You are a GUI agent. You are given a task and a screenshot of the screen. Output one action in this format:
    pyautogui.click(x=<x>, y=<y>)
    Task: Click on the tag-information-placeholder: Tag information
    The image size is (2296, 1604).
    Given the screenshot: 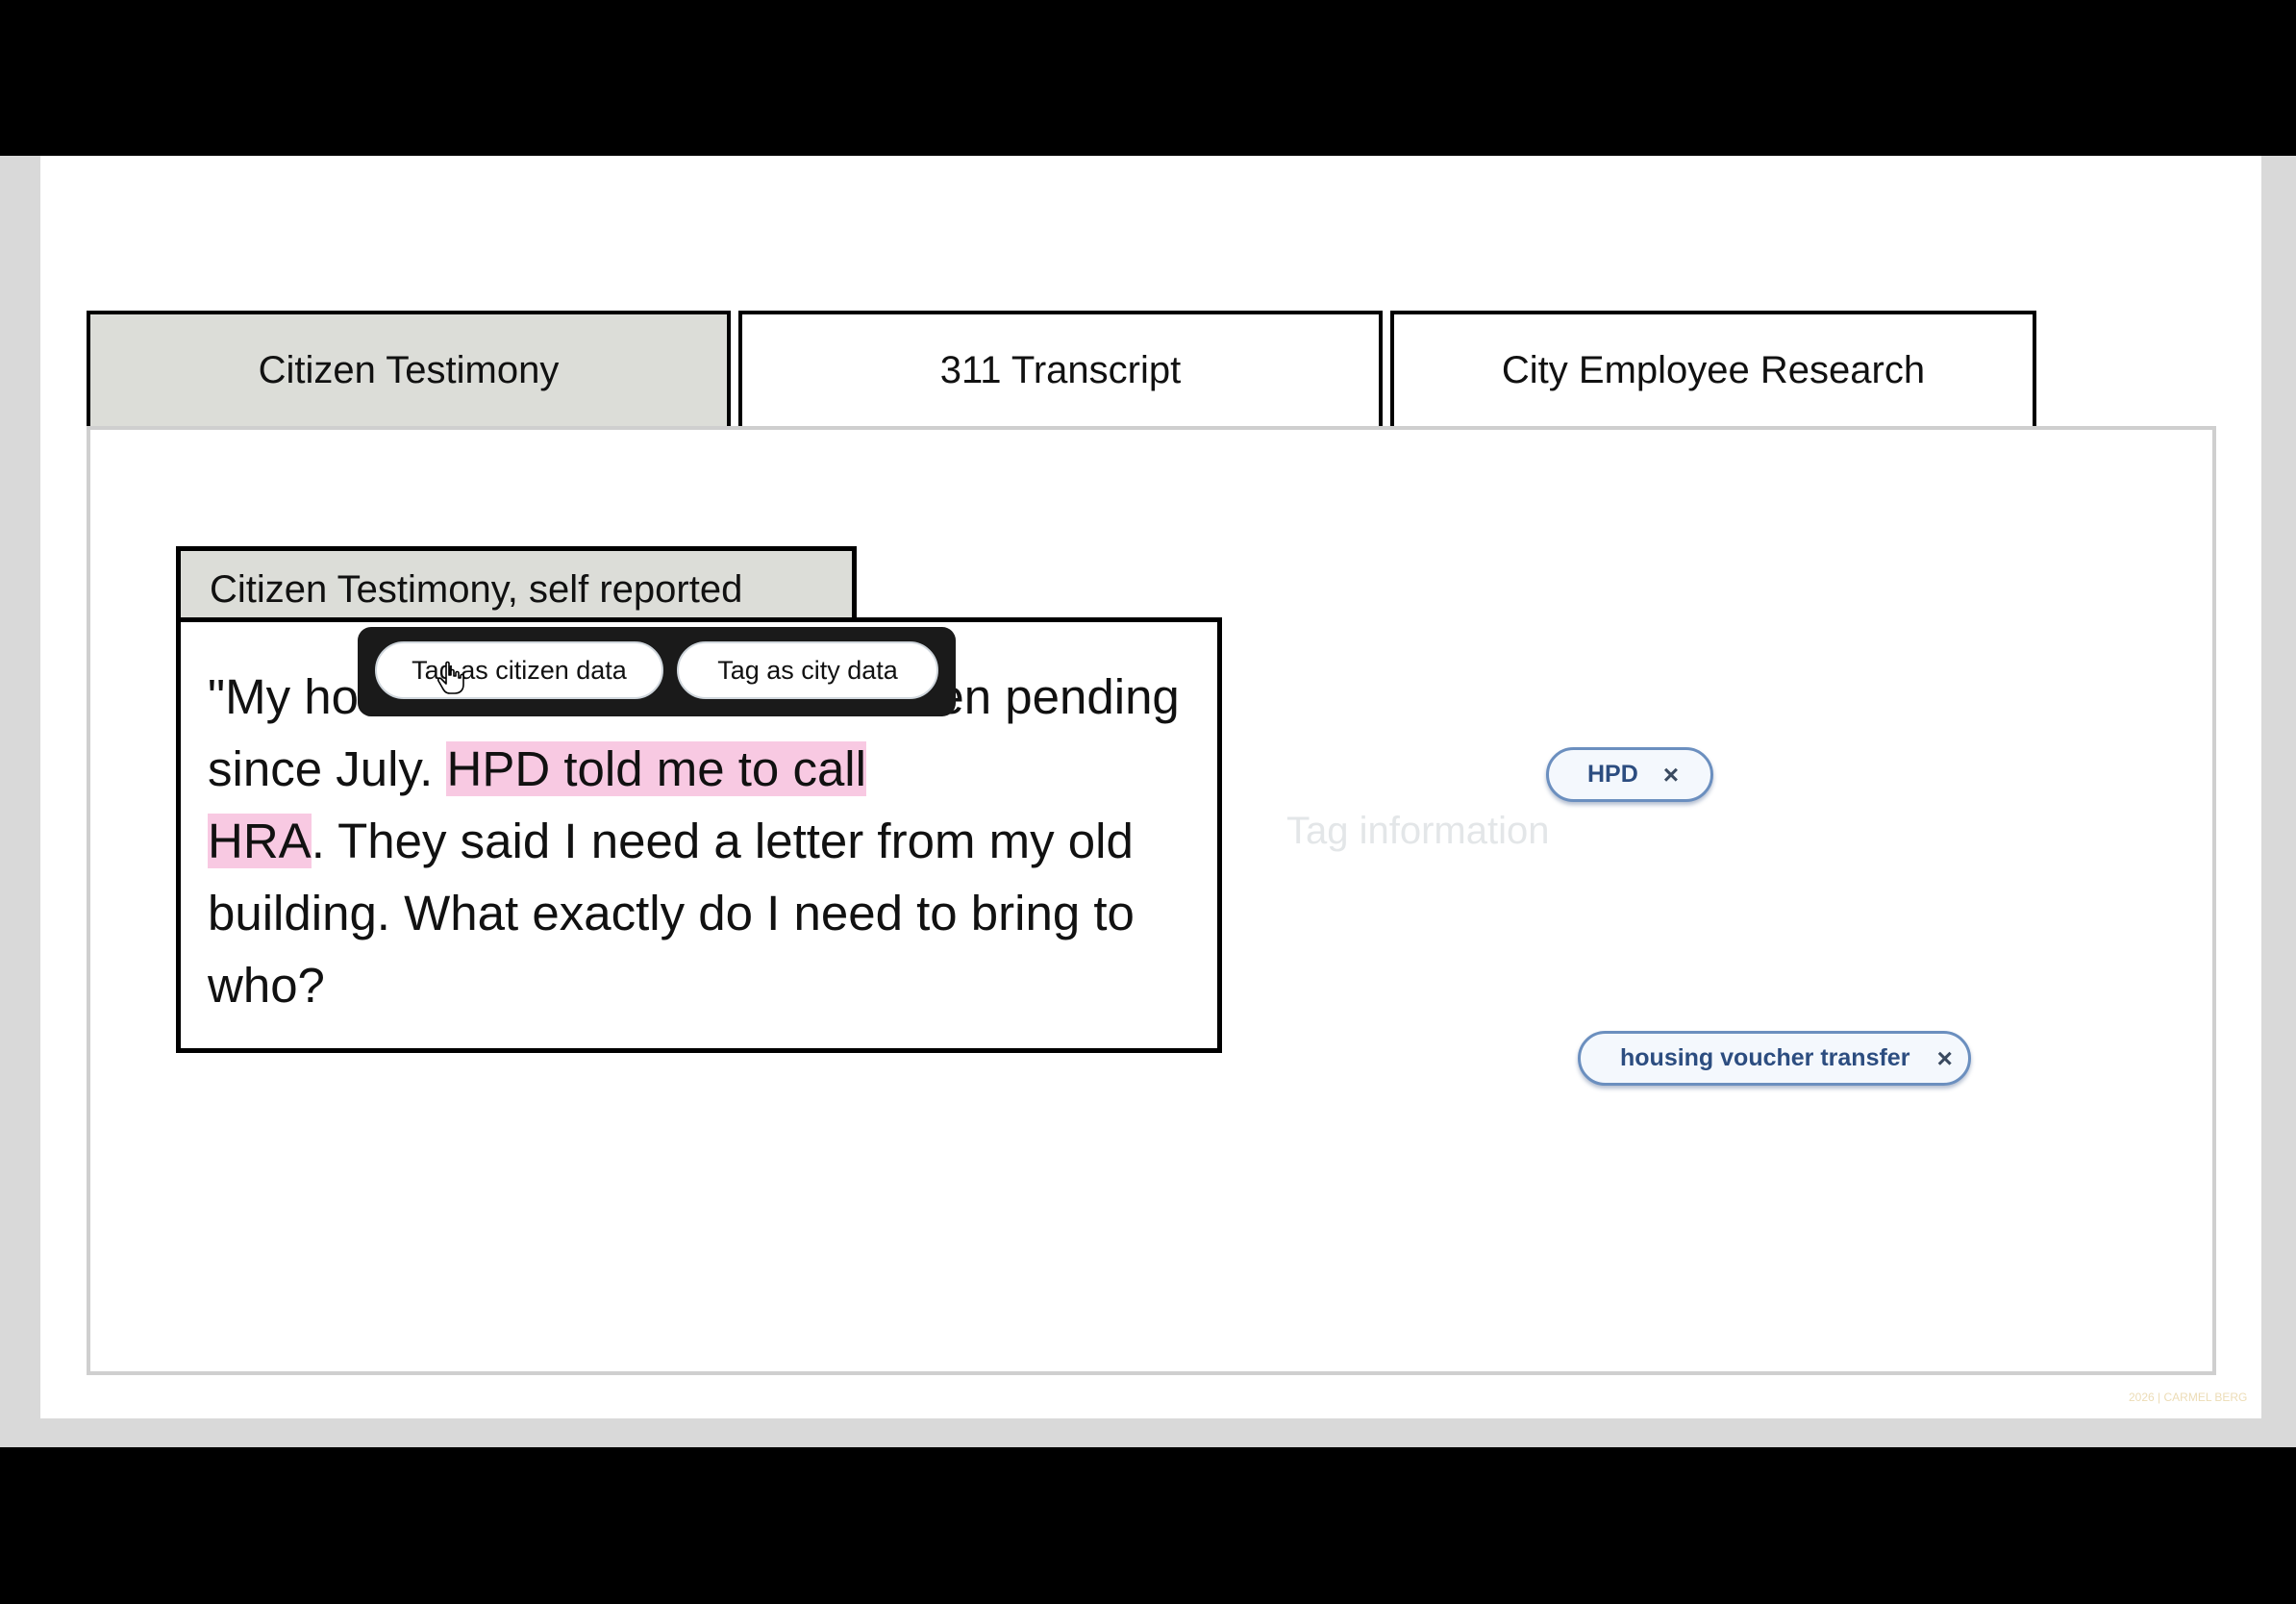 What is the action you would take?
    pyautogui.click(x=1418, y=831)
    